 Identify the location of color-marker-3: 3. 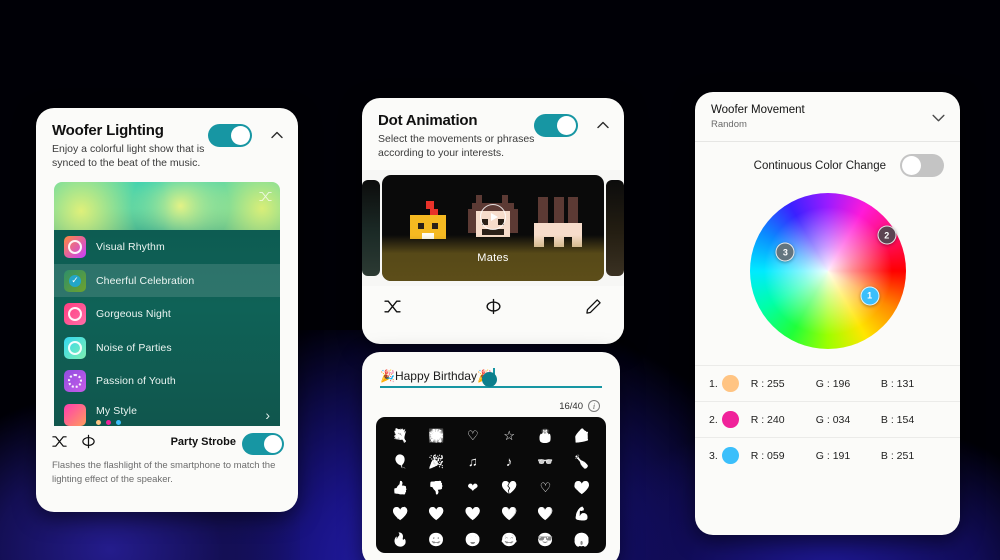
(785, 252).